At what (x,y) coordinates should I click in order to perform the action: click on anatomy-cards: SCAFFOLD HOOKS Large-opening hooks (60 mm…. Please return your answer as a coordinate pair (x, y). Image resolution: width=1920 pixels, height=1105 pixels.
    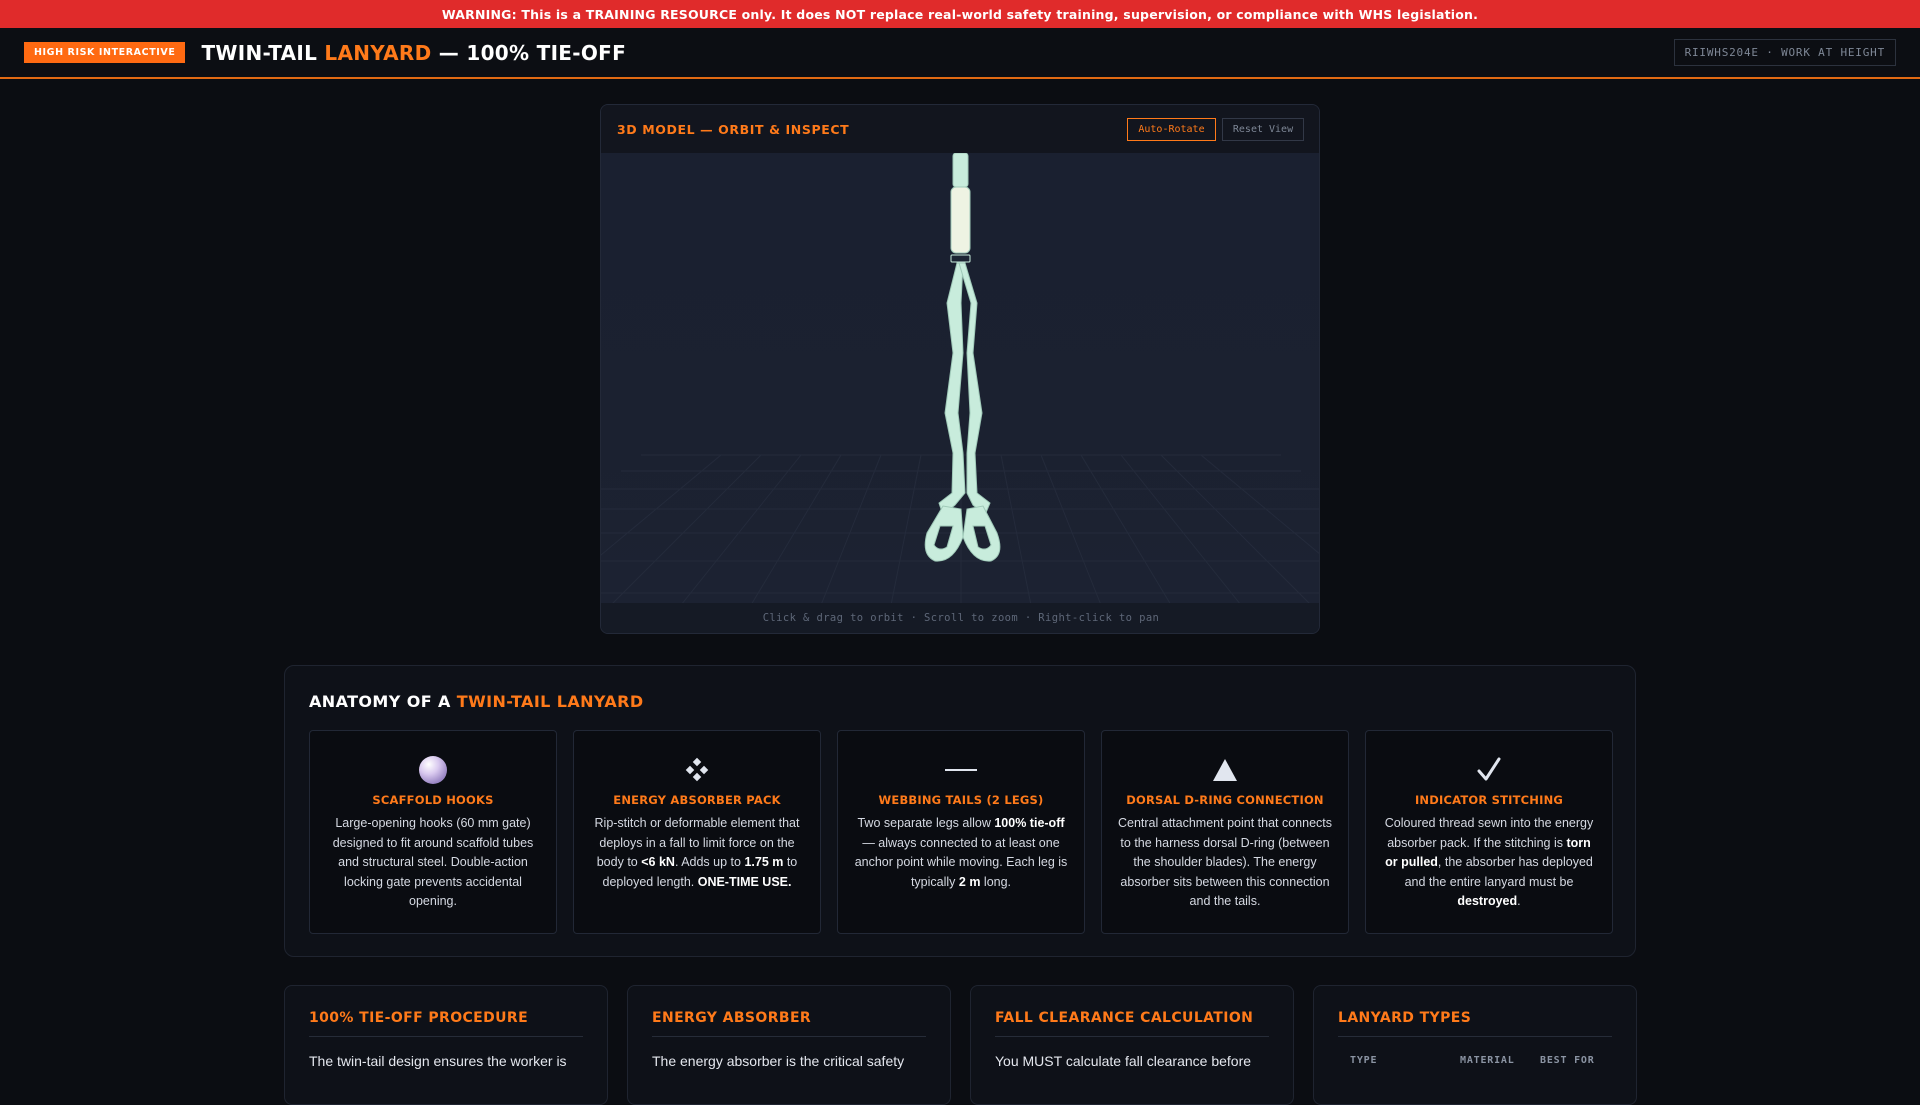
    Looking at the image, I should click on (961, 832).